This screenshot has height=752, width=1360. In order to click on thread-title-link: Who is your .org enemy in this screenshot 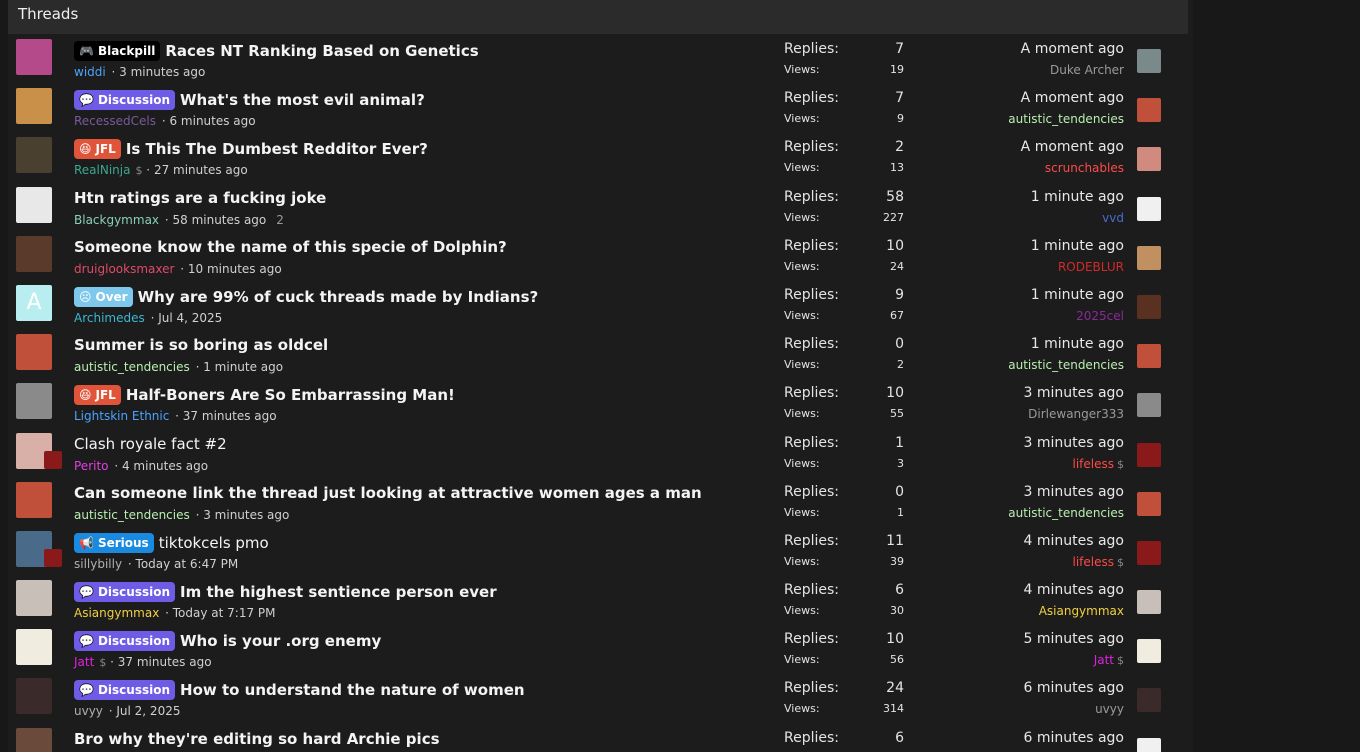, I will do `click(280, 641)`.